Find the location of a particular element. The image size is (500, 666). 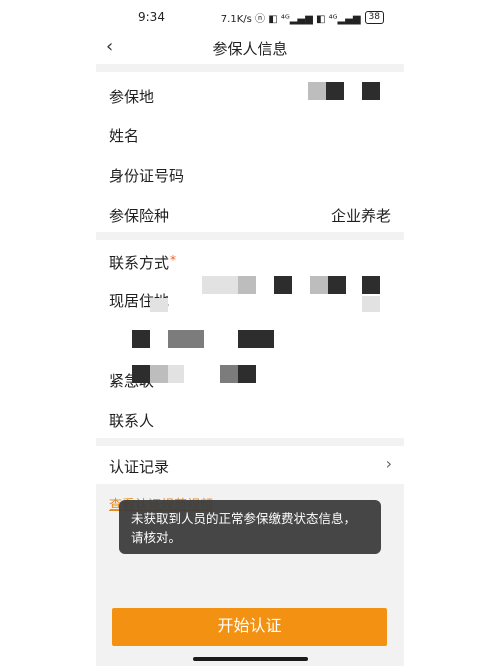

insurance-type-value: 企业养老 is located at coordinates (360, 216).